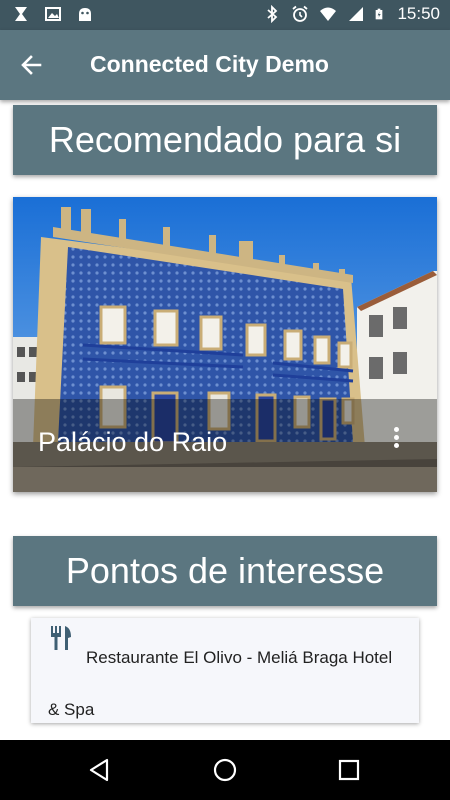 The width and height of the screenshot is (450, 800). I want to click on arrow-left-icon, so click(31, 65).